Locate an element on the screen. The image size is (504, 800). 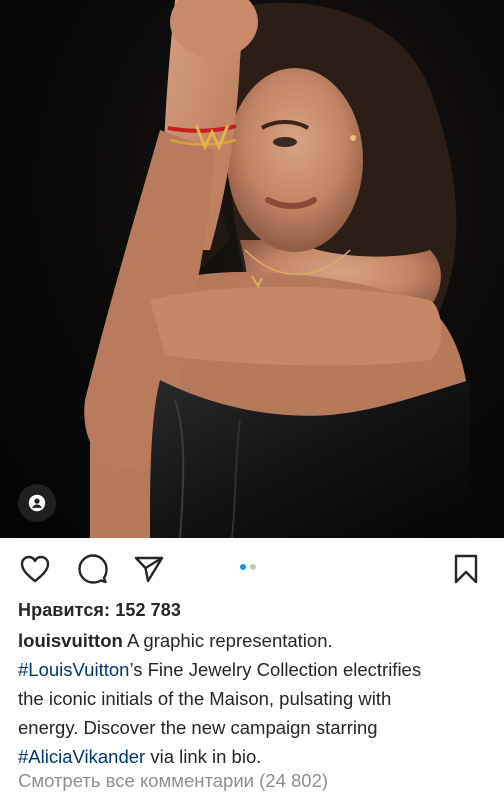
carousel-dot is located at coordinates (253, 567).